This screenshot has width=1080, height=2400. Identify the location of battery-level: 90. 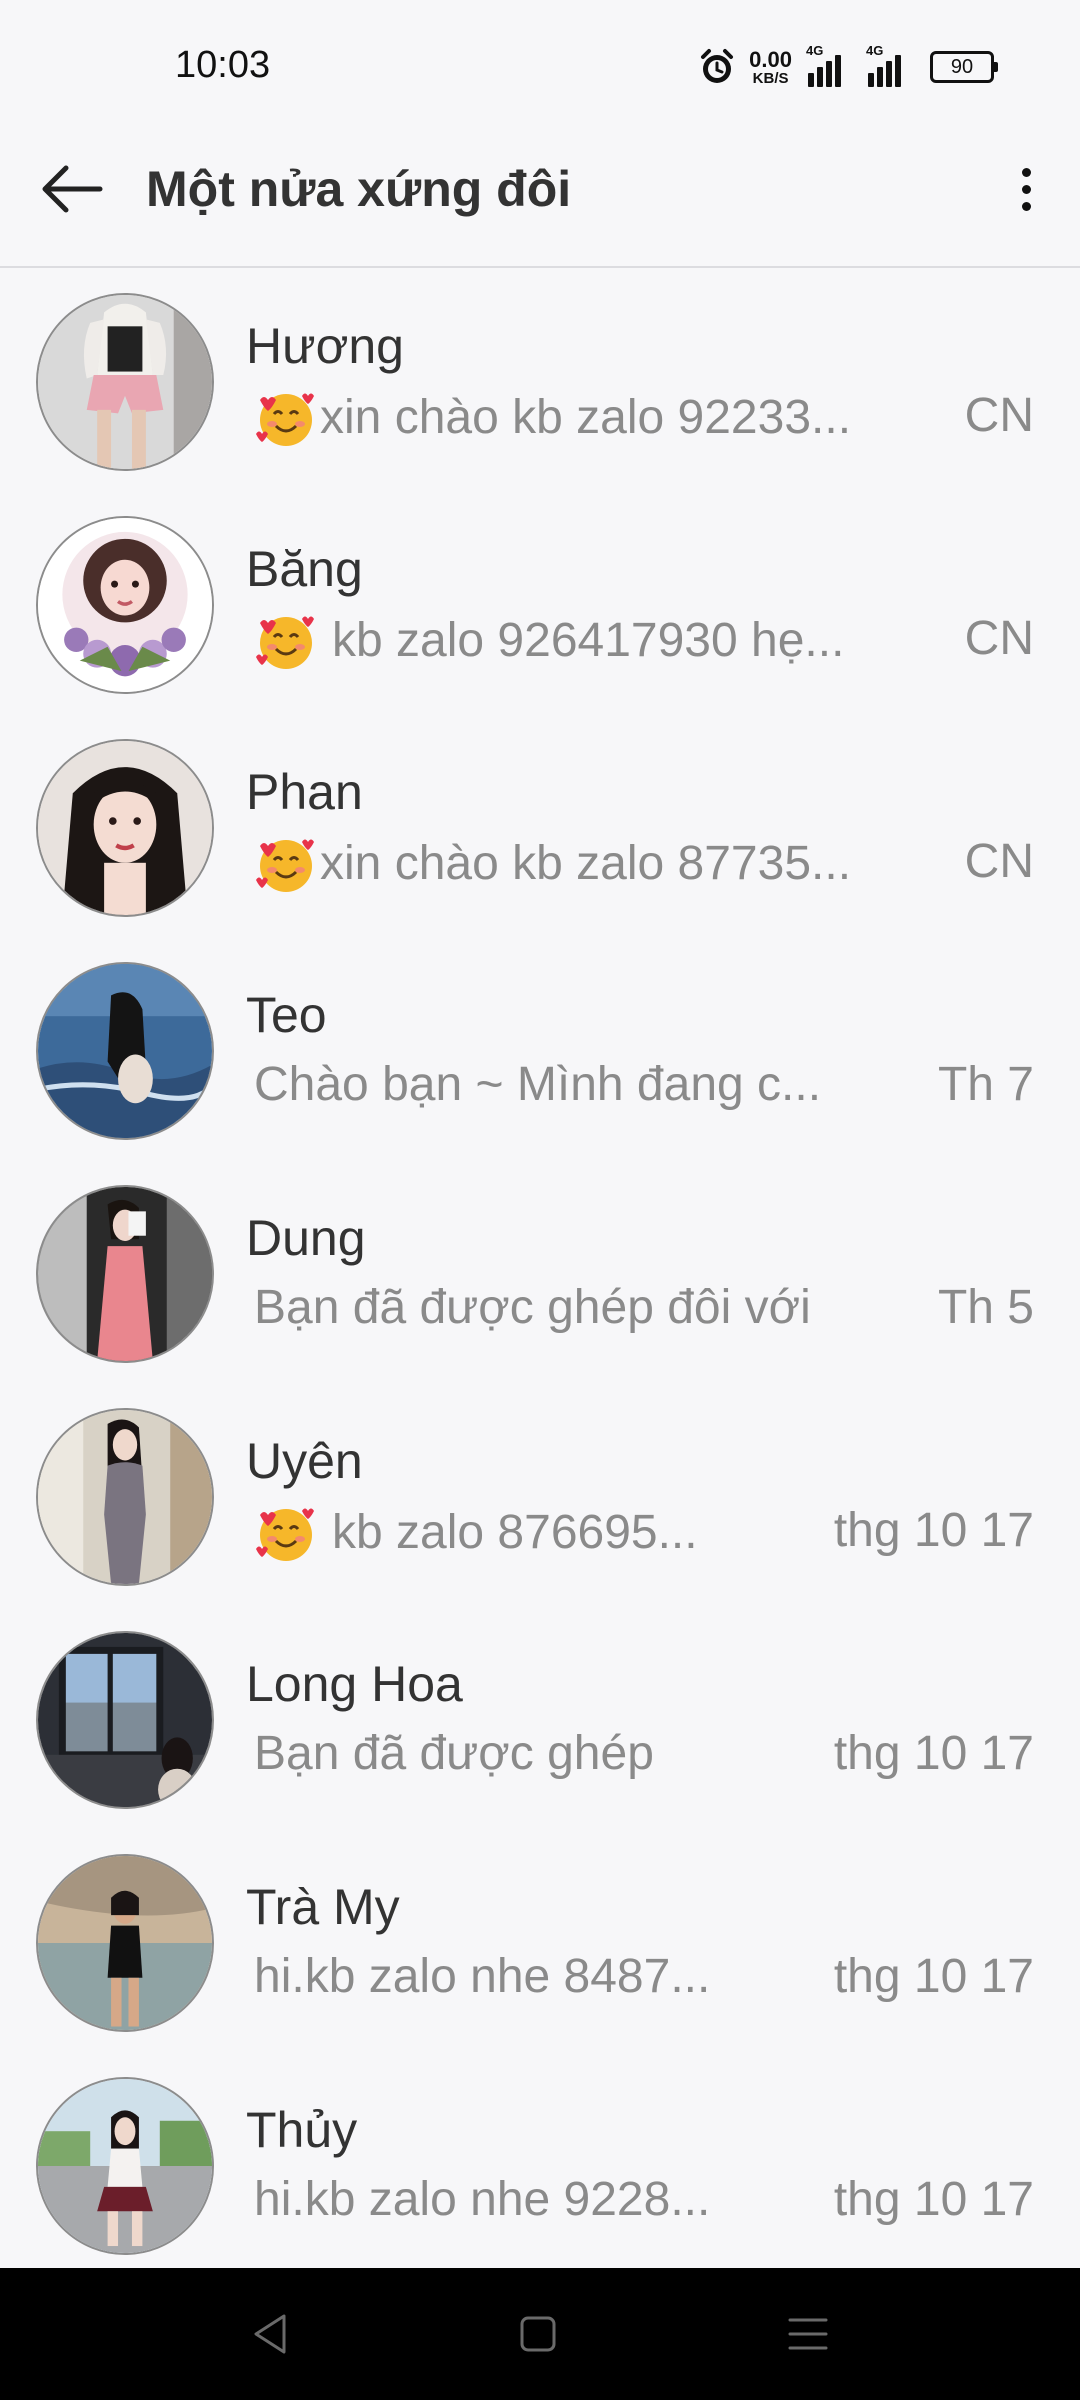
(962, 67).